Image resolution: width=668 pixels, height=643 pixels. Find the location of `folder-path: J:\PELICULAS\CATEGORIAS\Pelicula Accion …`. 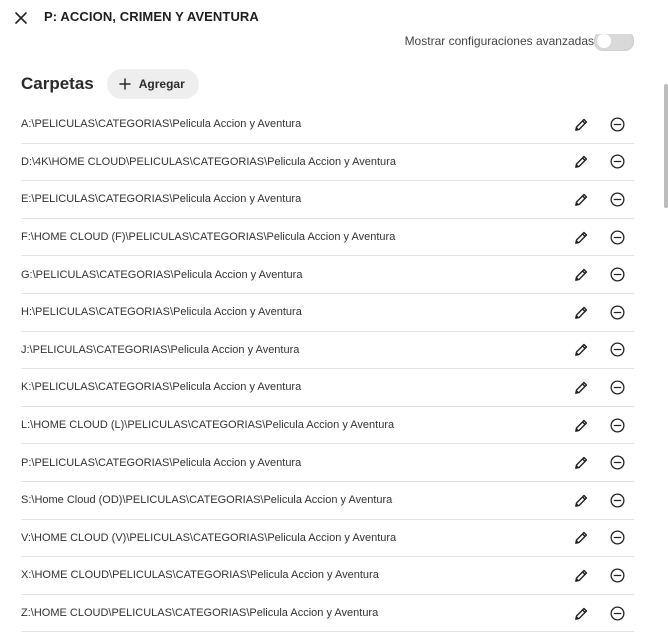

folder-path: J:\PELICULAS\CATEGORIAS\Pelicula Accion … is located at coordinates (160, 349).